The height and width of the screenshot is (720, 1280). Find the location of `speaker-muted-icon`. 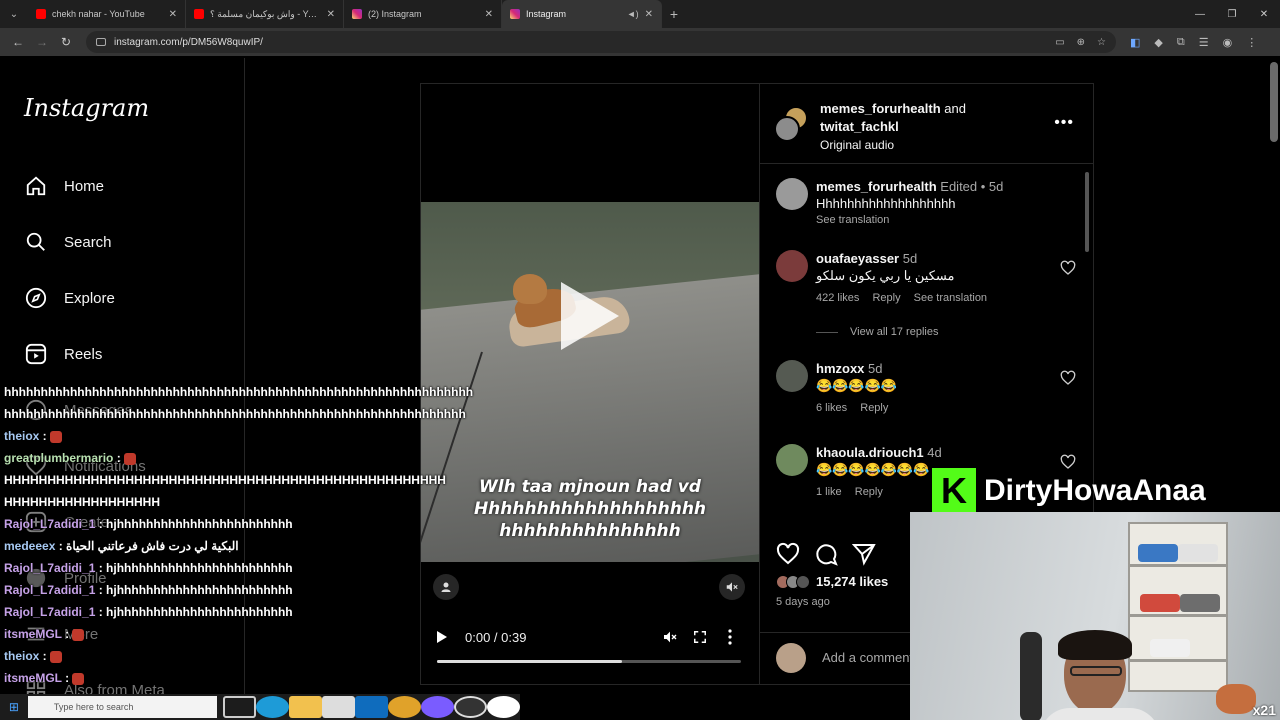

speaker-muted-icon is located at coordinates (670, 637).